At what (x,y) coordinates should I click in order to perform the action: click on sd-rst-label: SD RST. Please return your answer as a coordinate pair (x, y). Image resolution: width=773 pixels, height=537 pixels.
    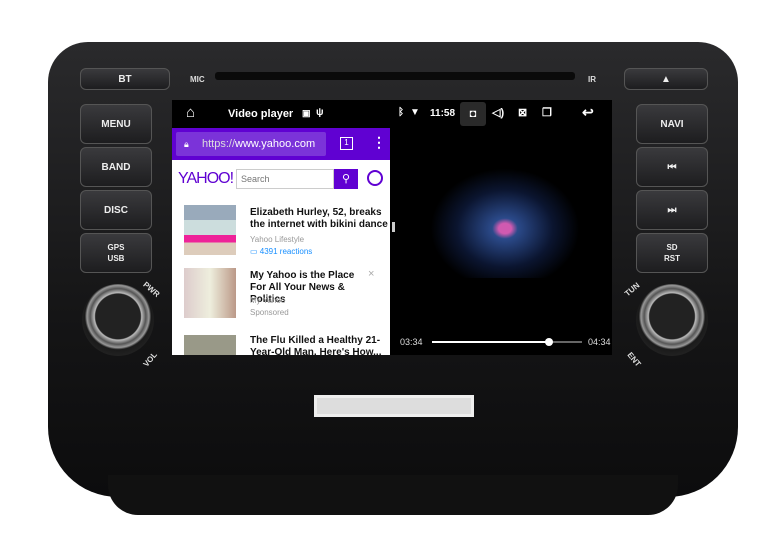
    Looking at the image, I should click on (672, 253).